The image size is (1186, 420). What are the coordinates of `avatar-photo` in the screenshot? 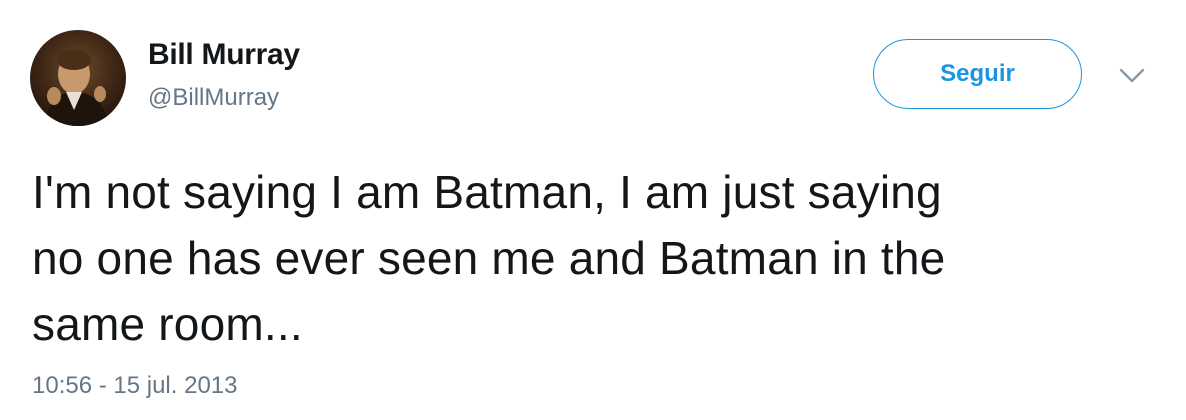 It's located at (78, 78).